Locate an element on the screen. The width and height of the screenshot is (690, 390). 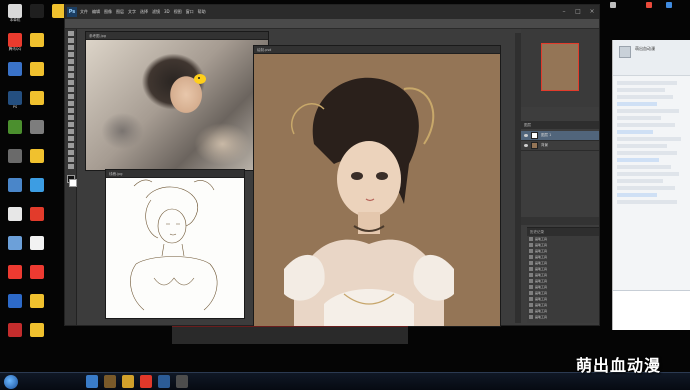
menu-item: 视图 is located at coordinates (178, 12).